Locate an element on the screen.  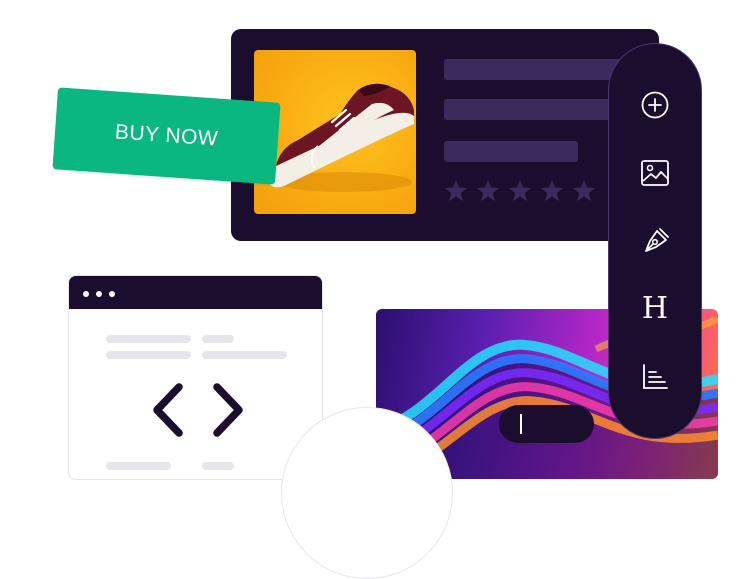
window-titlebar is located at coordinates (195, 292).